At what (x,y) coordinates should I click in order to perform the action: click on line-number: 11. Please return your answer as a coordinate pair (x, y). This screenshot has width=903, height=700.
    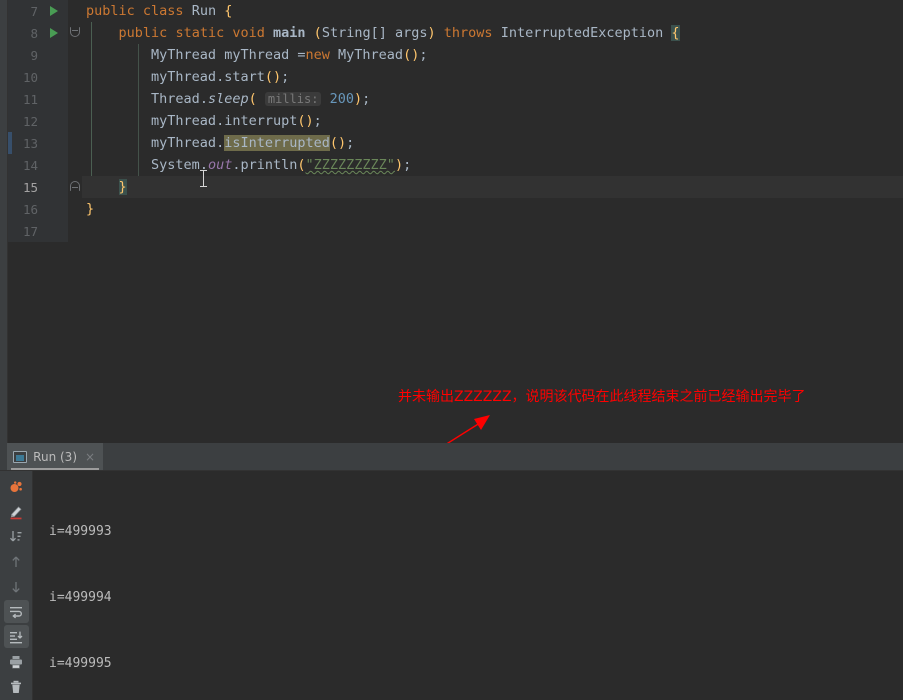
    Looking at the image, I should click on (30, 99).